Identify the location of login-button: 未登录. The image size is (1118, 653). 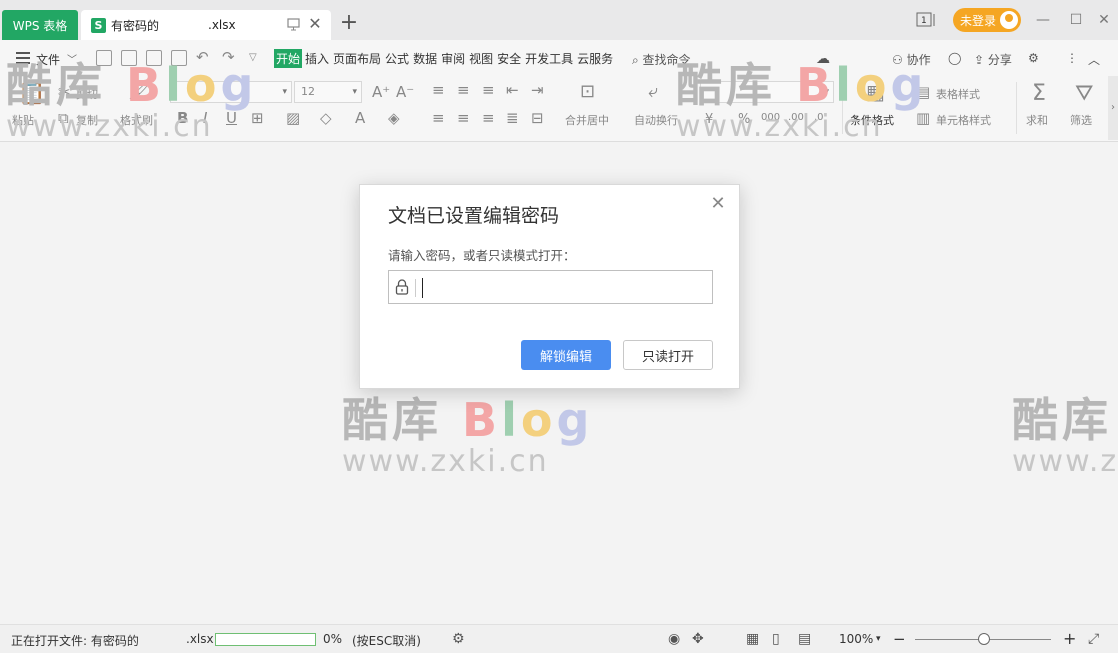
(987, 20).